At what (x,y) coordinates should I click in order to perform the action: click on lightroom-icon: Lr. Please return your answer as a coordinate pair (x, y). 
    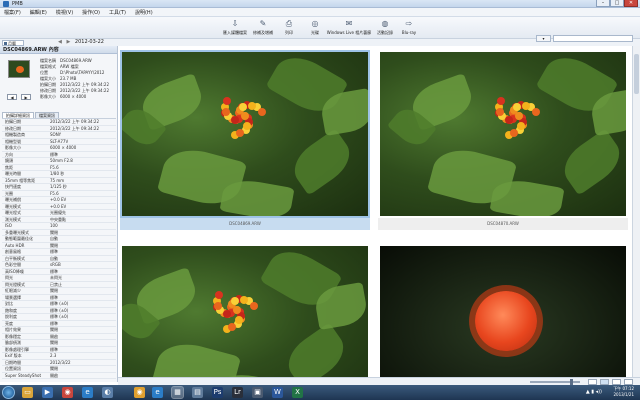
    Looking at the image, I should click on (237, 392).